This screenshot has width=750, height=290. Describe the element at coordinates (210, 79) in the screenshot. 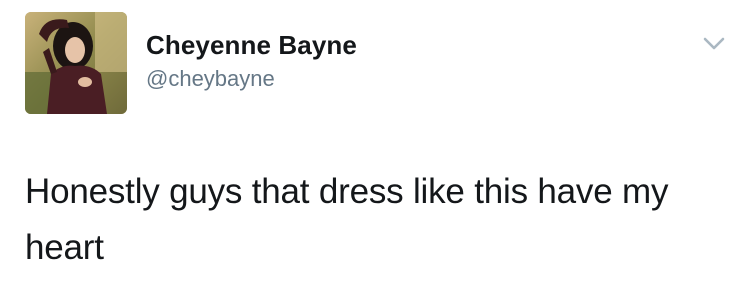

I see `user-handle: @cheybayne` at that location.